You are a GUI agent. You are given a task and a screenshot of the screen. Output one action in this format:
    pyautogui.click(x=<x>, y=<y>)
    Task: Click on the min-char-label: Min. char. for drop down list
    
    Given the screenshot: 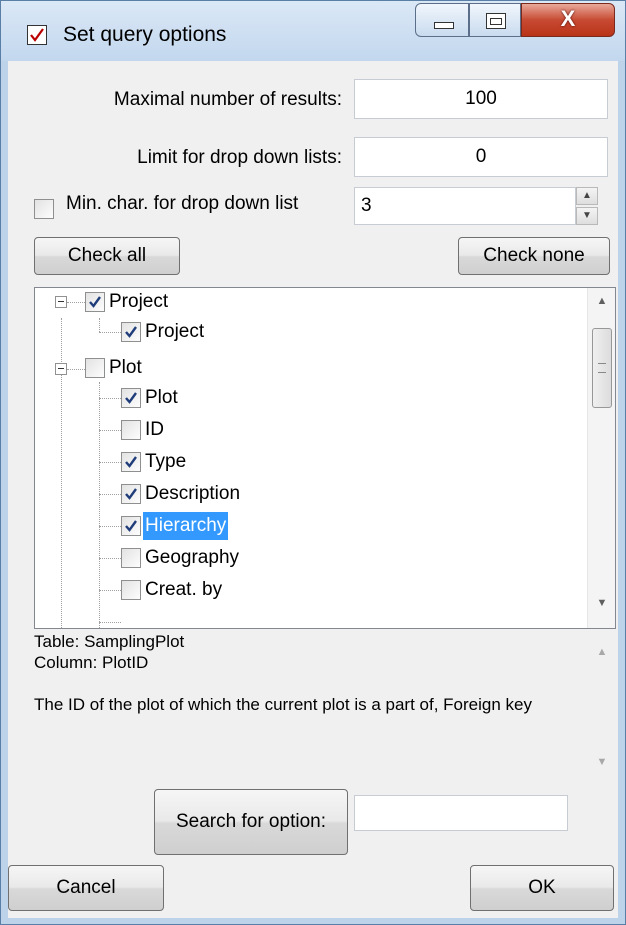 What is the action you would take?
    pyautogui.click(x=182, y=203)
    